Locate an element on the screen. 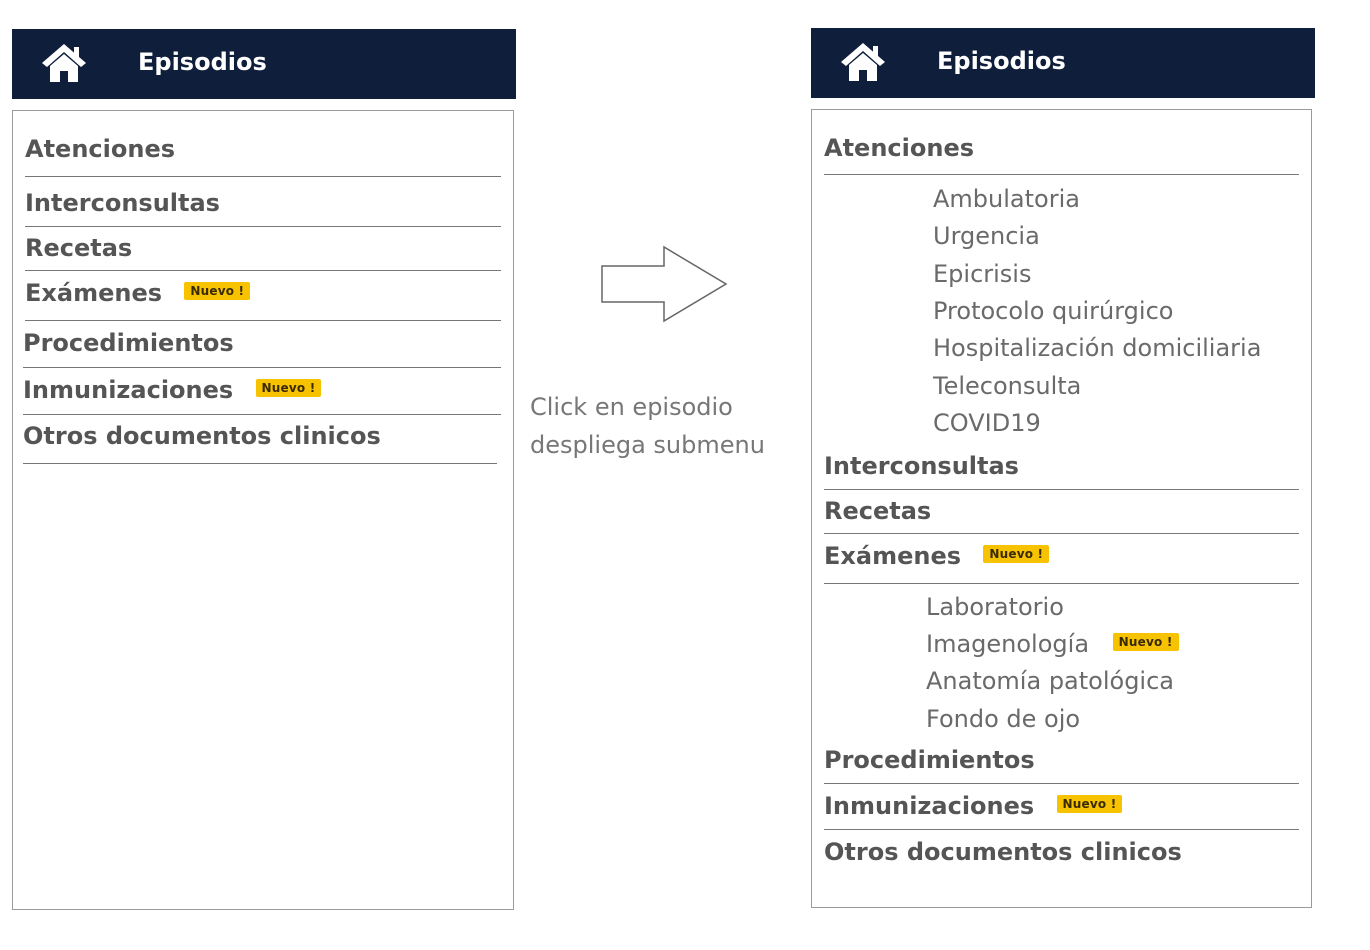 This screenshot has height=950, width=1370. submenu-item-anatomia-patologica: Anatomía patológica is located at coordinates (1050, 681).